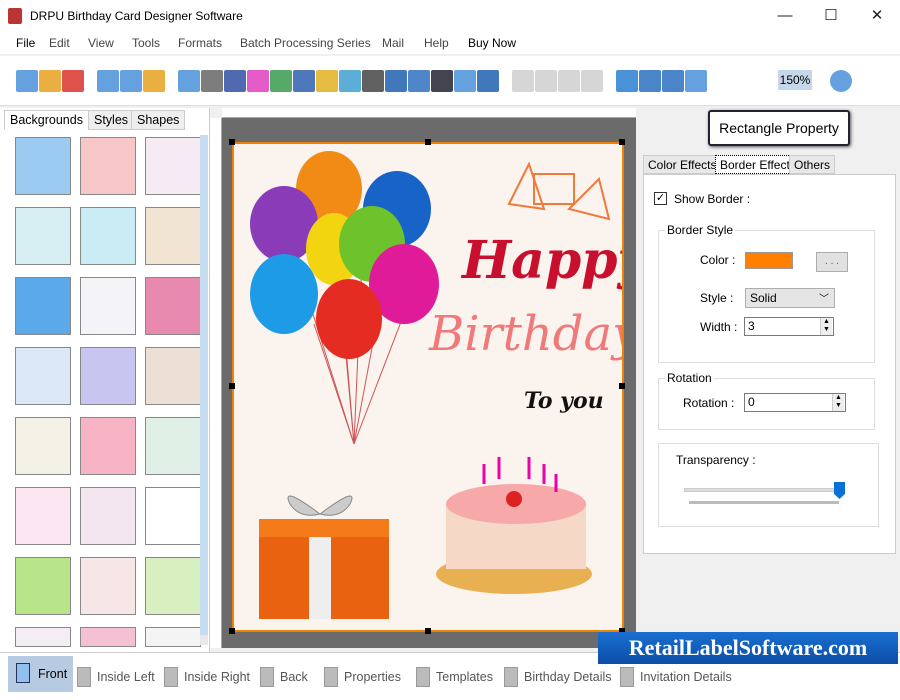  Describe the element at coordinates (795, 80) in the screenshot. I see `zoom-level-select: 150%` at that location.